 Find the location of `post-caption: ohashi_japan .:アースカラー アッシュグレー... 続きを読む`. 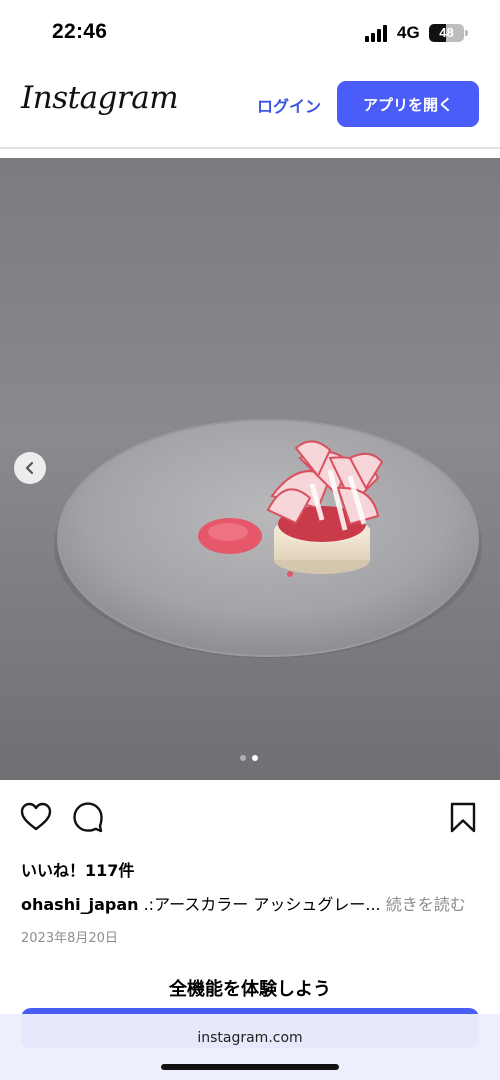

post-caption: ohashi_japan .:アースカラー アッシュグレー... 続きを読む is located at coordinates (256, 903).